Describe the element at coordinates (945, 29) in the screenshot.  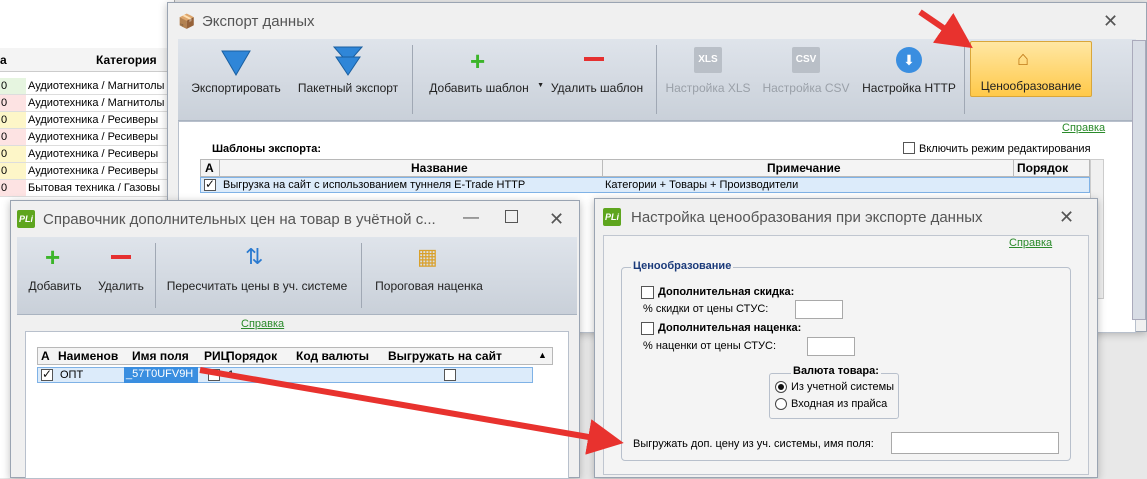
I see `arrow-to-pricing-button` at that location.